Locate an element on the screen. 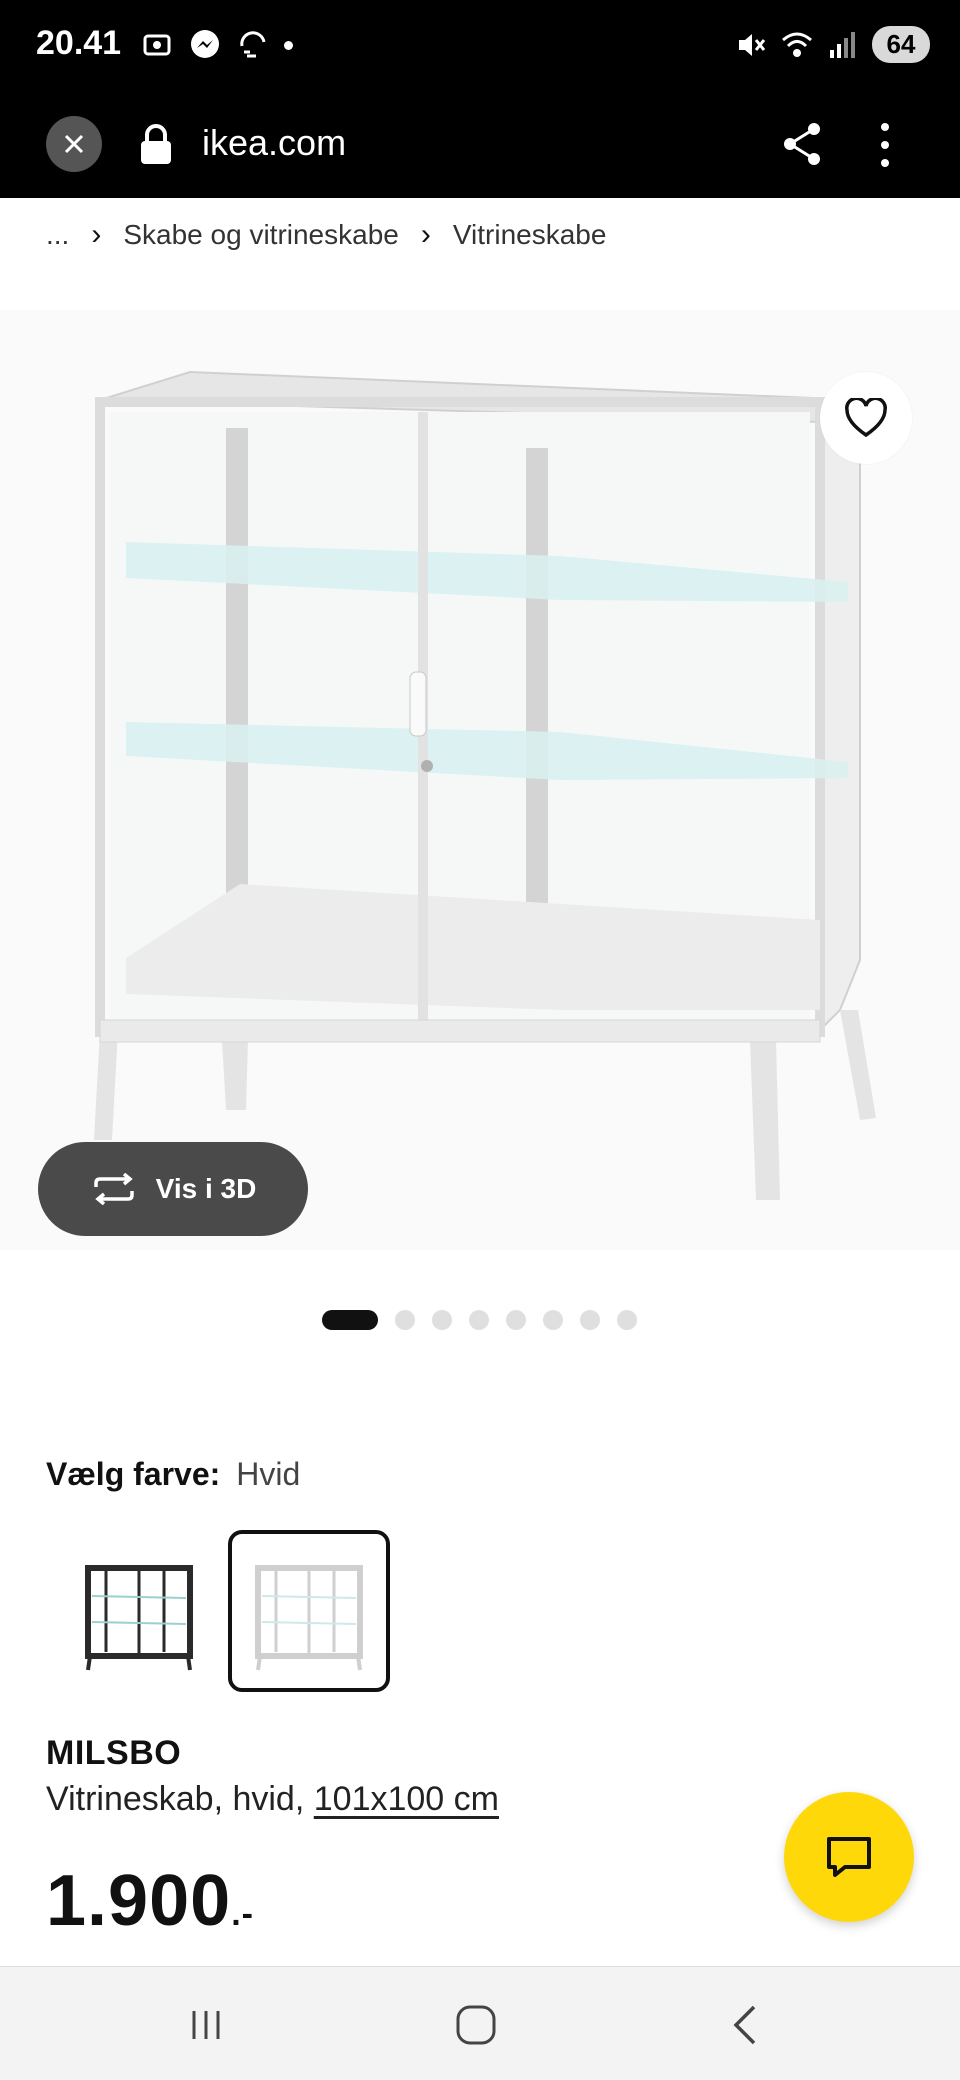  image-pagination is located at coordinates (479, 1320).